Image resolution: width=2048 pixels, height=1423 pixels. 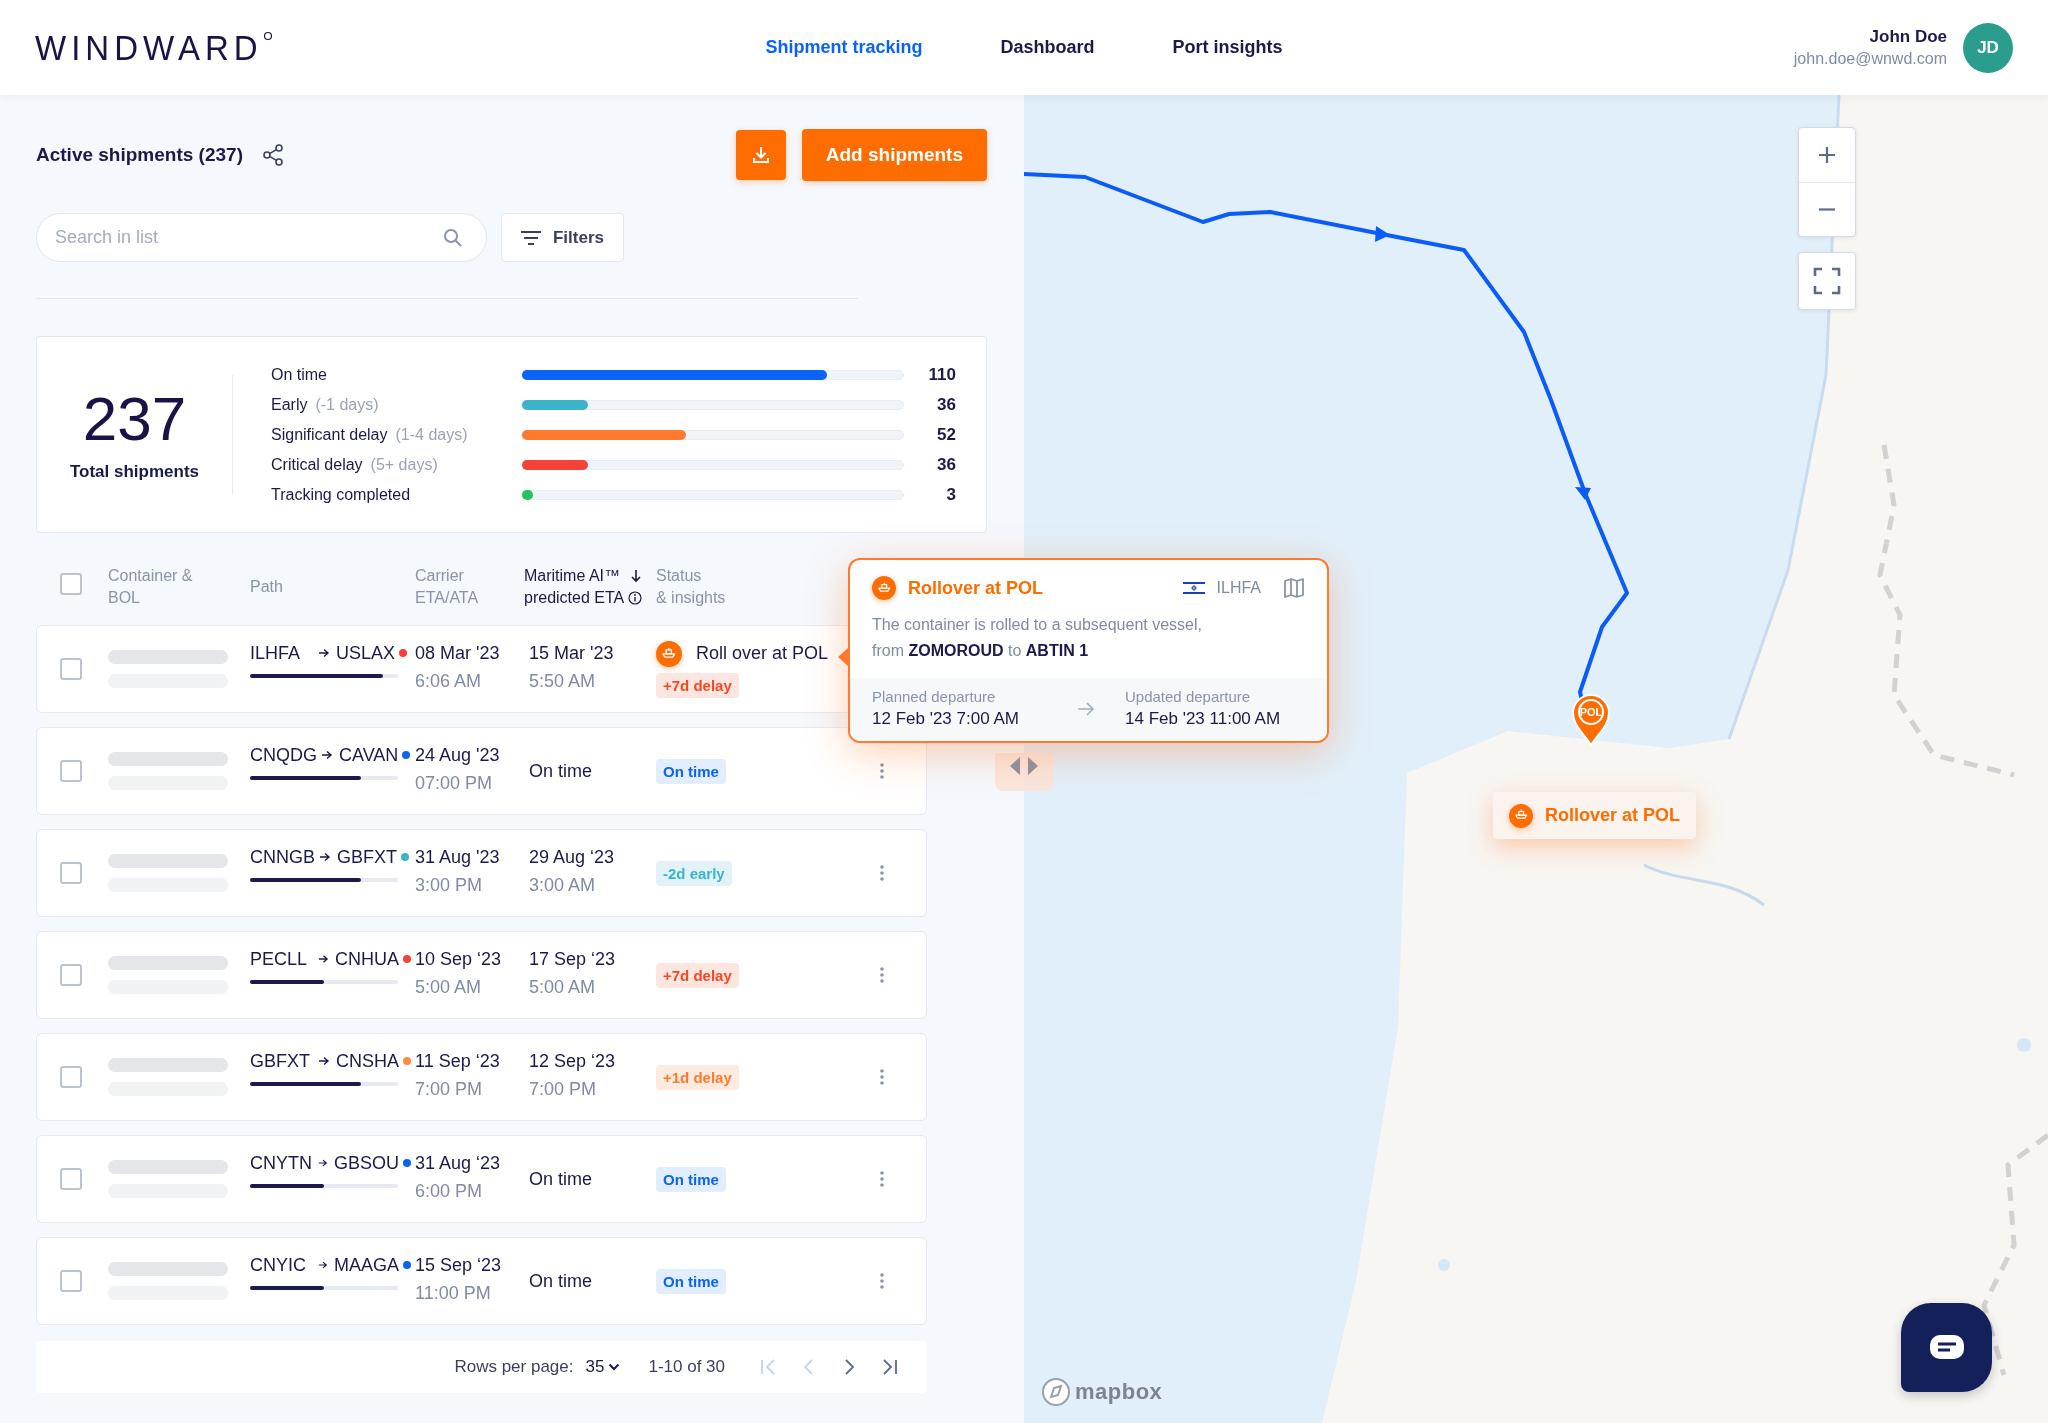 What do you see at coordinates (614, 1367) in the screenshot?
I see `caret-icon` at bounding box center [614, 1367].